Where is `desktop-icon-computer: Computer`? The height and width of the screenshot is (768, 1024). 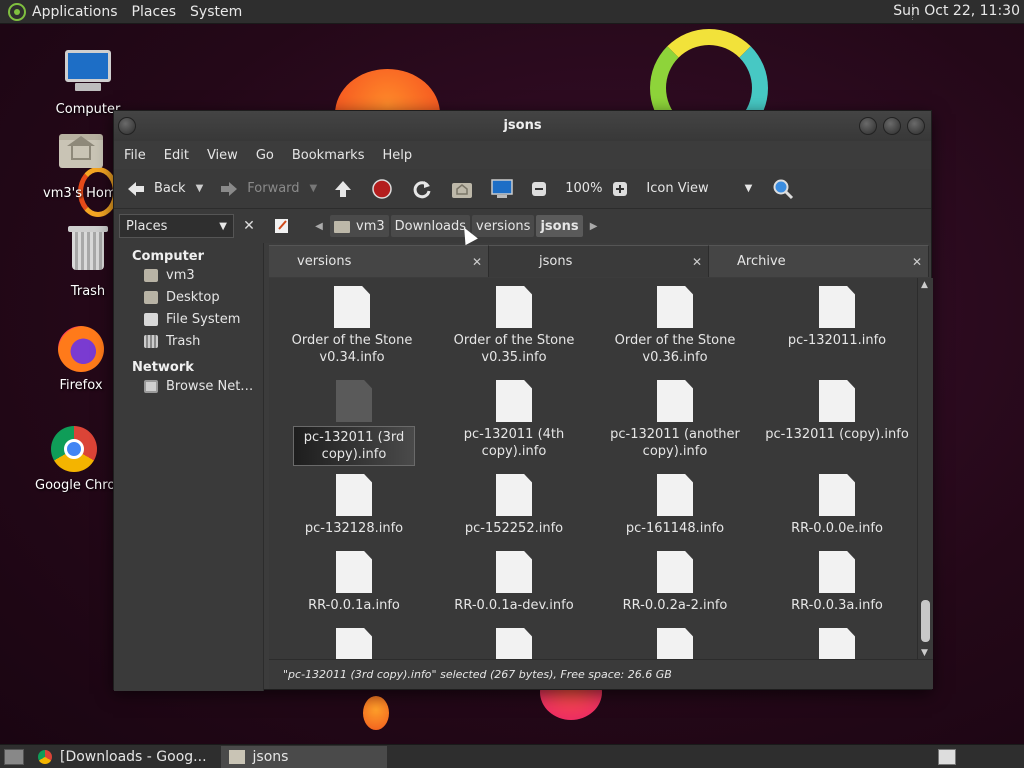
desktop-icon-computer: Computer is located at coordinates (88, 81).